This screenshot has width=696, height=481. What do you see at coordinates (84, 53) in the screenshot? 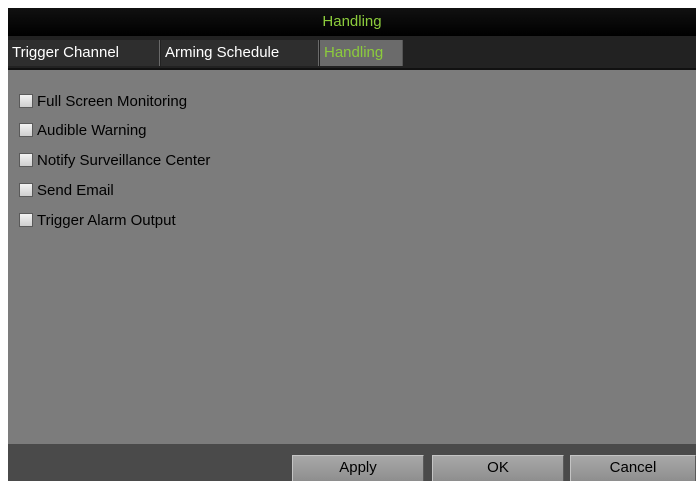
I see `tab-trigger-channel: Trigger Channel` at bounding box center [84, 53].